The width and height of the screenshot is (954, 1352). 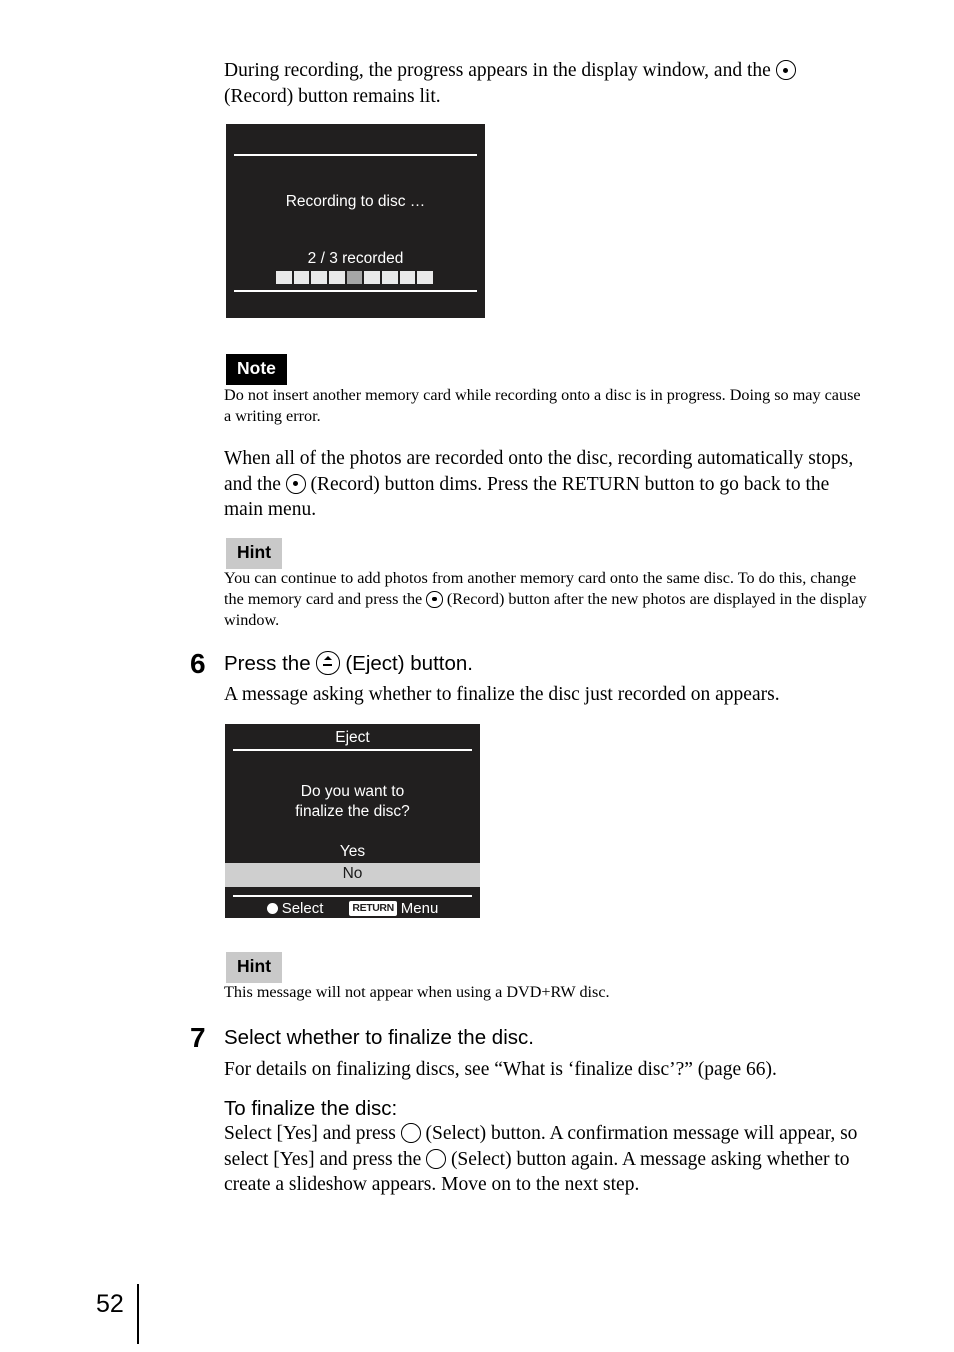 What do you see at coordinates (419, 908) in the screenshot?
I see `footer-menu-label: Menu` at bounding box center [419, 908].